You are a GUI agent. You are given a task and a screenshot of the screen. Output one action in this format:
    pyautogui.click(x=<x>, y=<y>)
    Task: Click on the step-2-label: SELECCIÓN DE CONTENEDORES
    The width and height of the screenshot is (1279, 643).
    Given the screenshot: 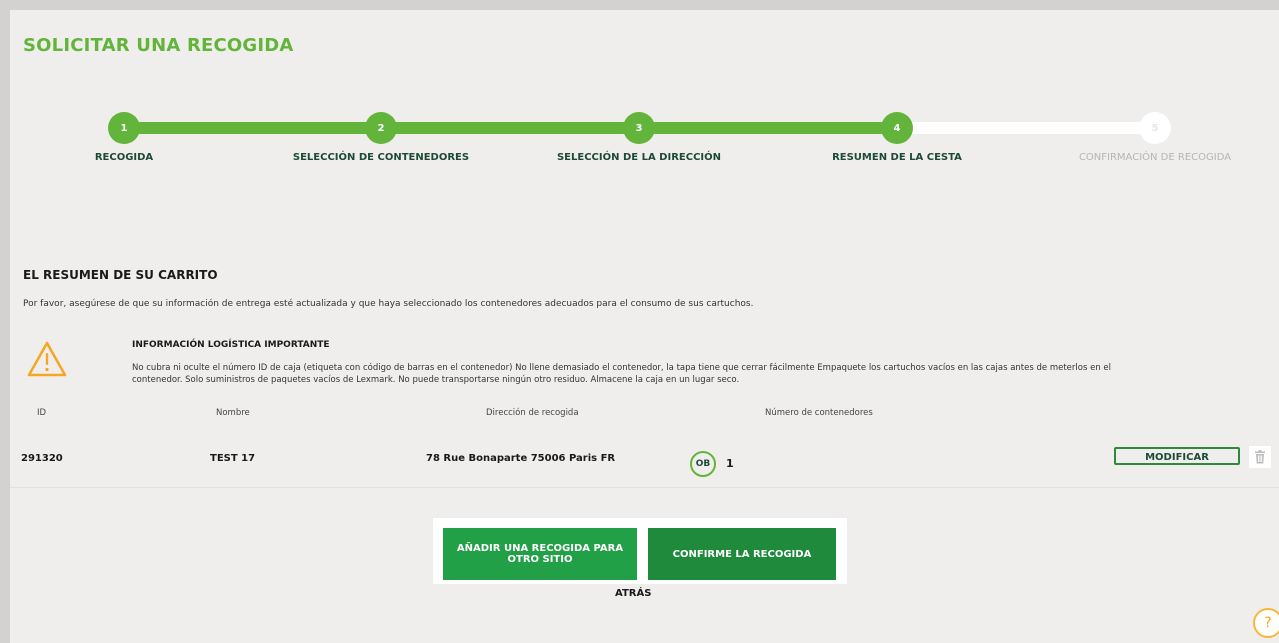 What is the action you would take?
    pyautogui.click(x=381, y=157)
    